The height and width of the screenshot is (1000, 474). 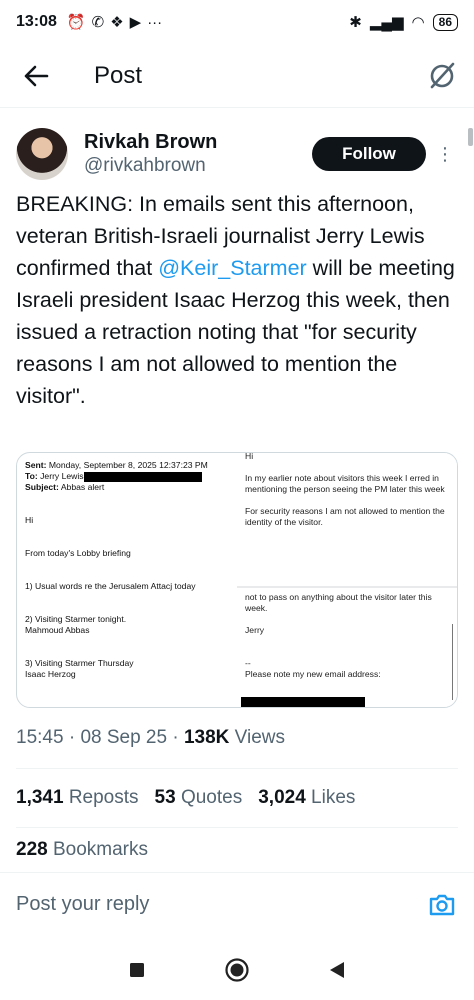 I want to click on post-date: 08 Sep 25, so click(x=124, y=737).